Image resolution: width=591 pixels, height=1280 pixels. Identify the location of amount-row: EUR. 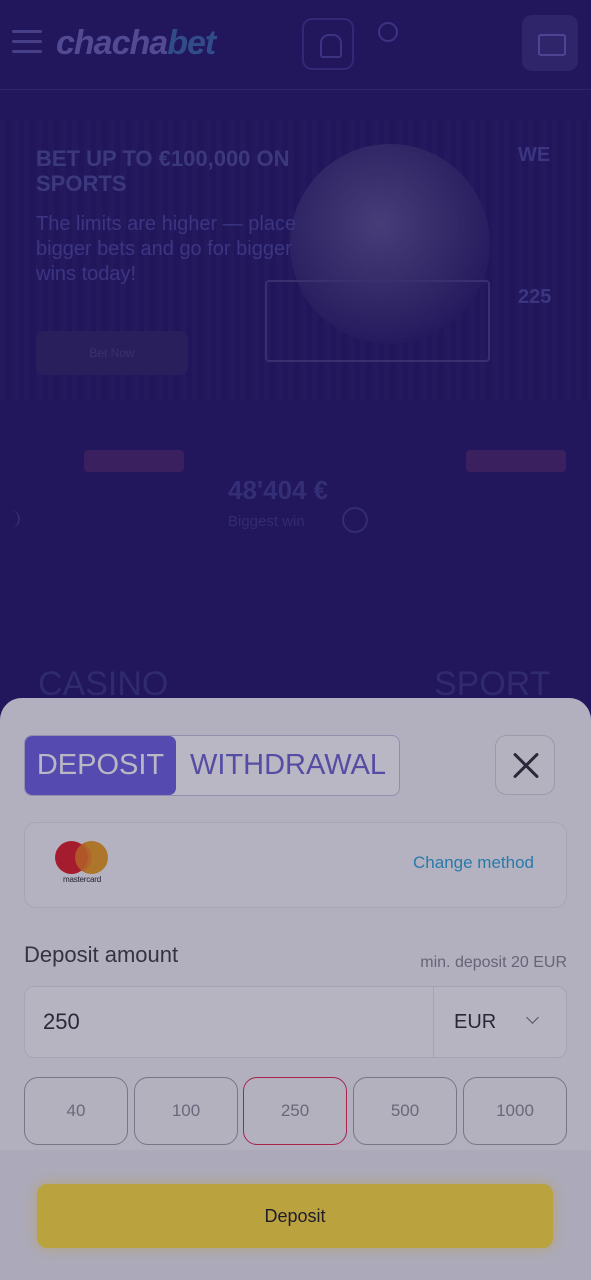
(295, 1022).